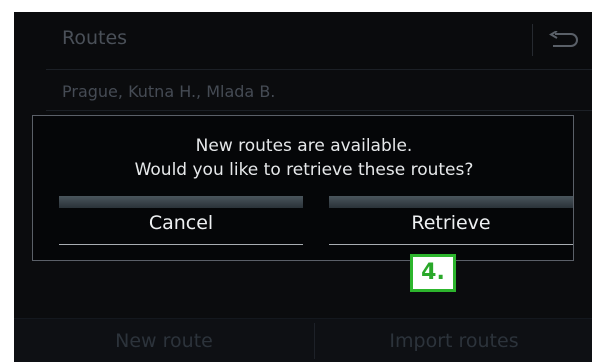  I want to click on bottom-bar-divider, so click(314, 341).